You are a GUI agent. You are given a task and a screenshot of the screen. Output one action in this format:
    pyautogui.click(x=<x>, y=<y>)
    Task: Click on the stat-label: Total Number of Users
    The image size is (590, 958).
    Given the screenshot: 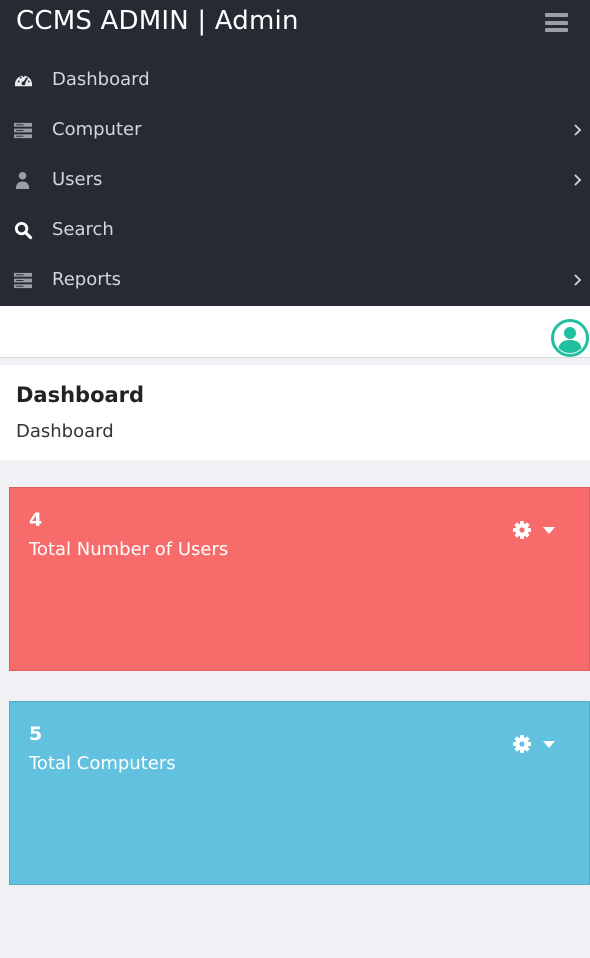 What is the action you would take?
    pyautogui.click(x=129, y=549)
    